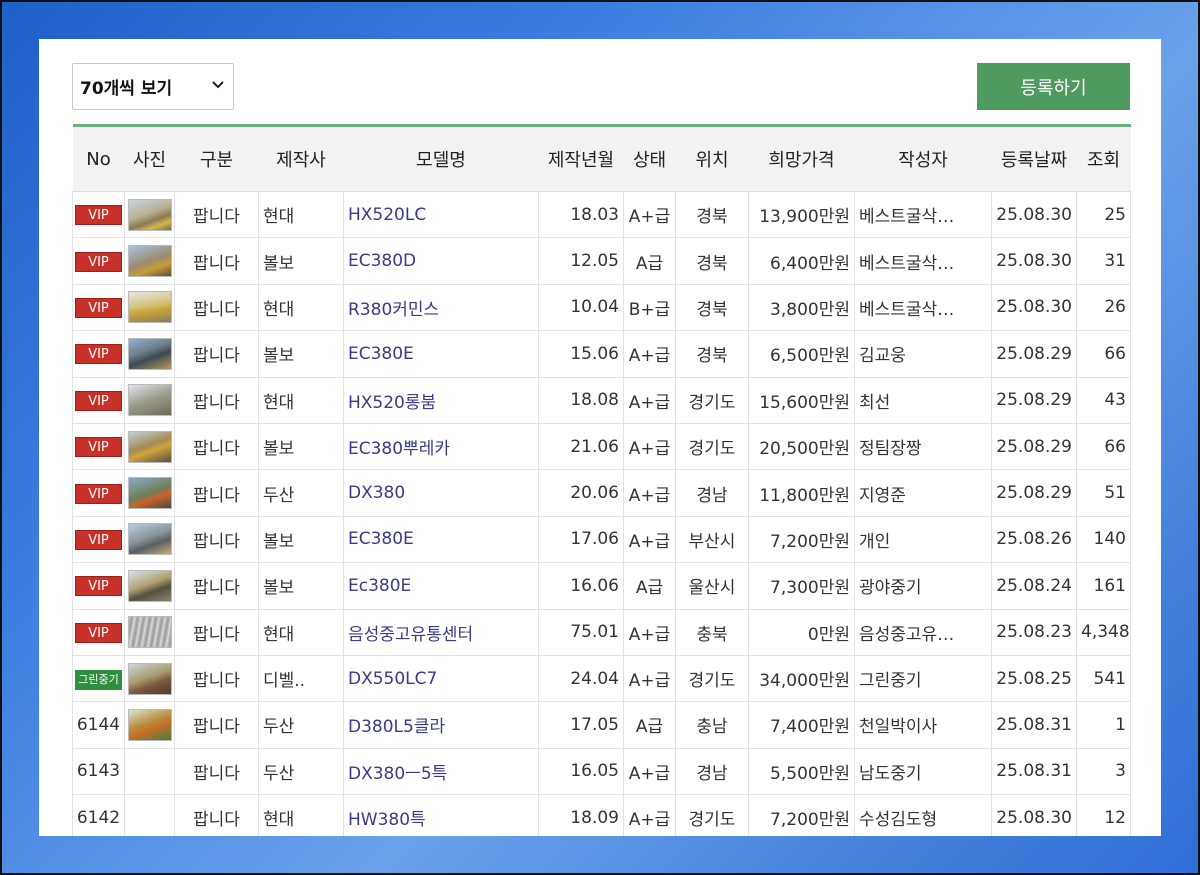  Describe the element at coordinates (441, 815) in the screenshot. I see `row-model-link: HW380특` at that location.